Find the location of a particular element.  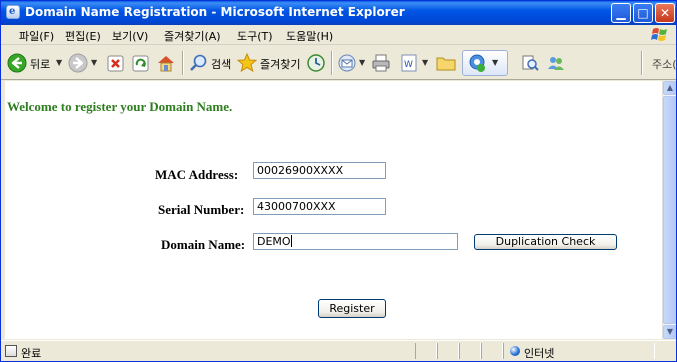

serial-number-label: Serial Number: is located at coordinates (201, 209).